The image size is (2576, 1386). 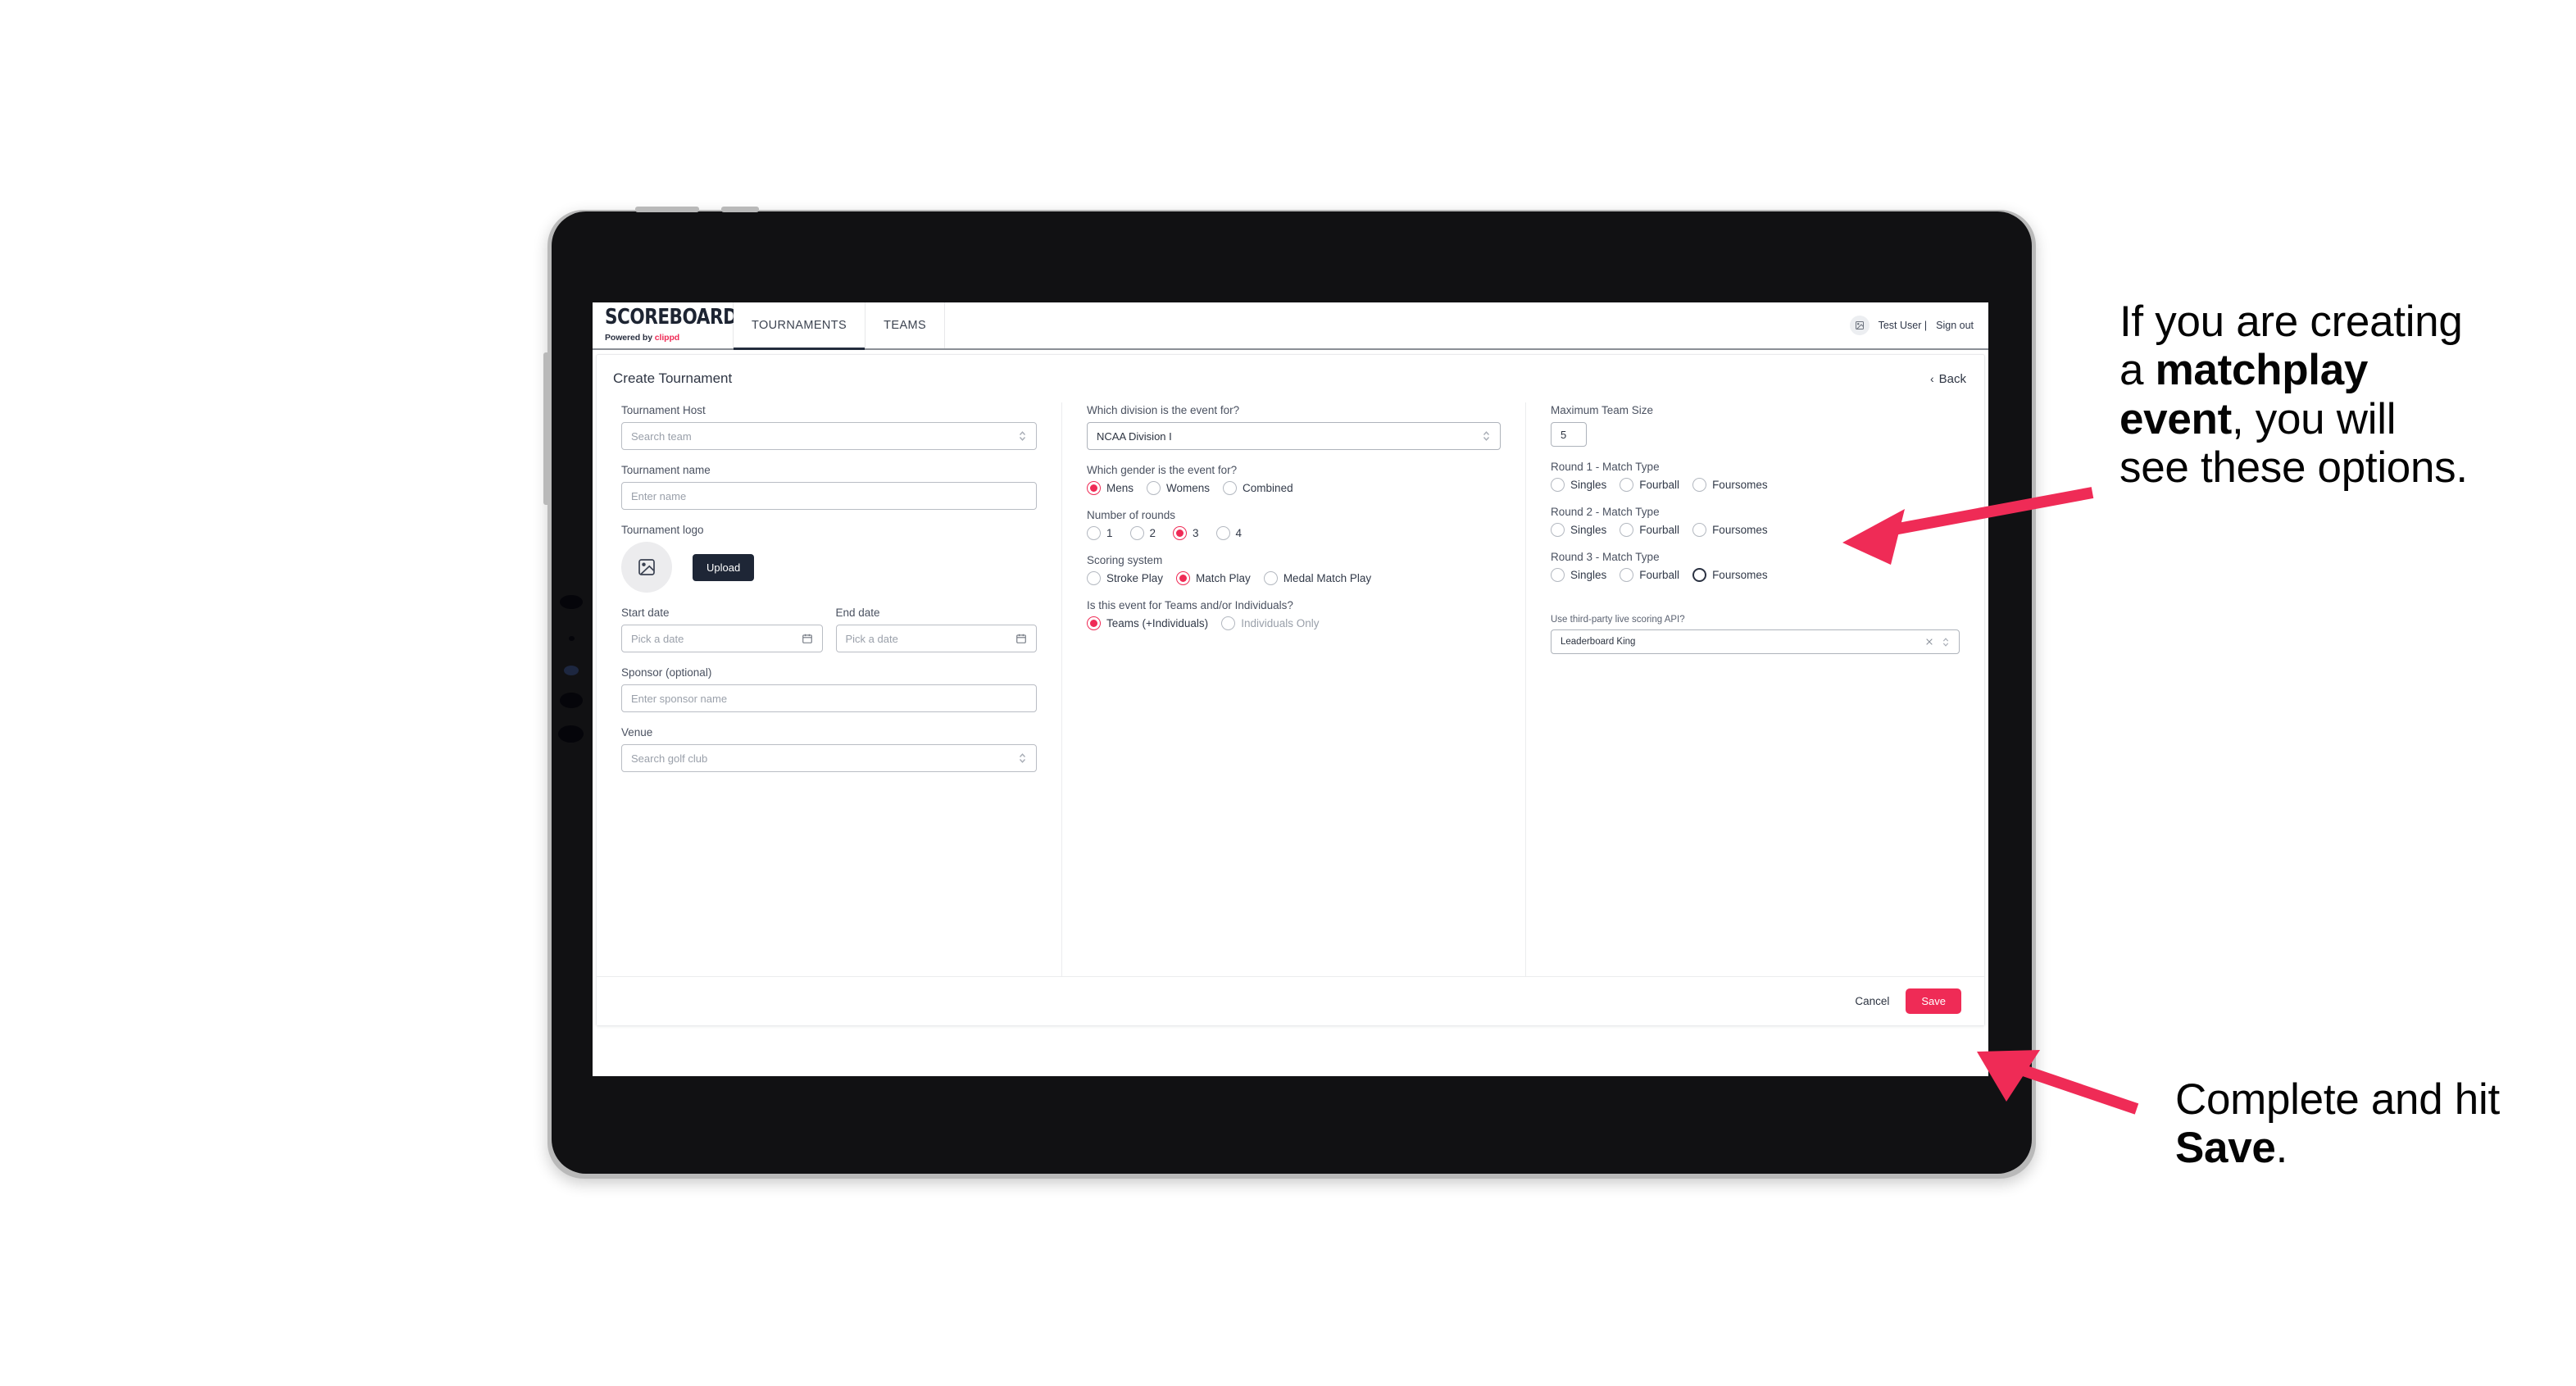 What do you see at coordinates (1755, 641) in the screenshot?
I see `live-scoring-api-select: Leaderboard King` at bounding box center [1755, 641].